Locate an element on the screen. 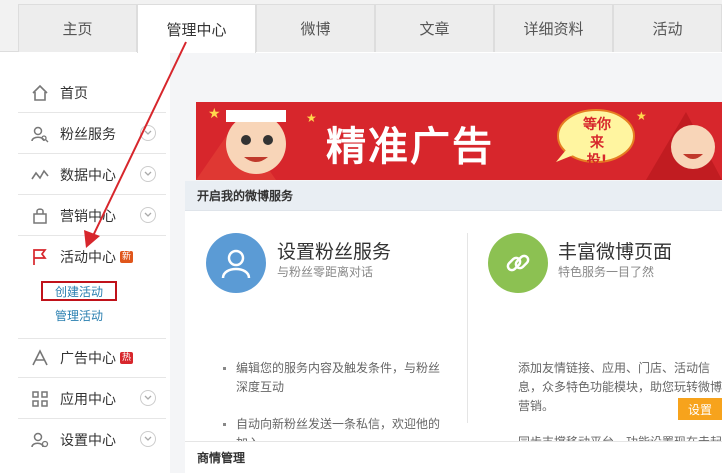  sidebar-item-fan-service: 粉丝服务 is located at coordinates (92, 134).